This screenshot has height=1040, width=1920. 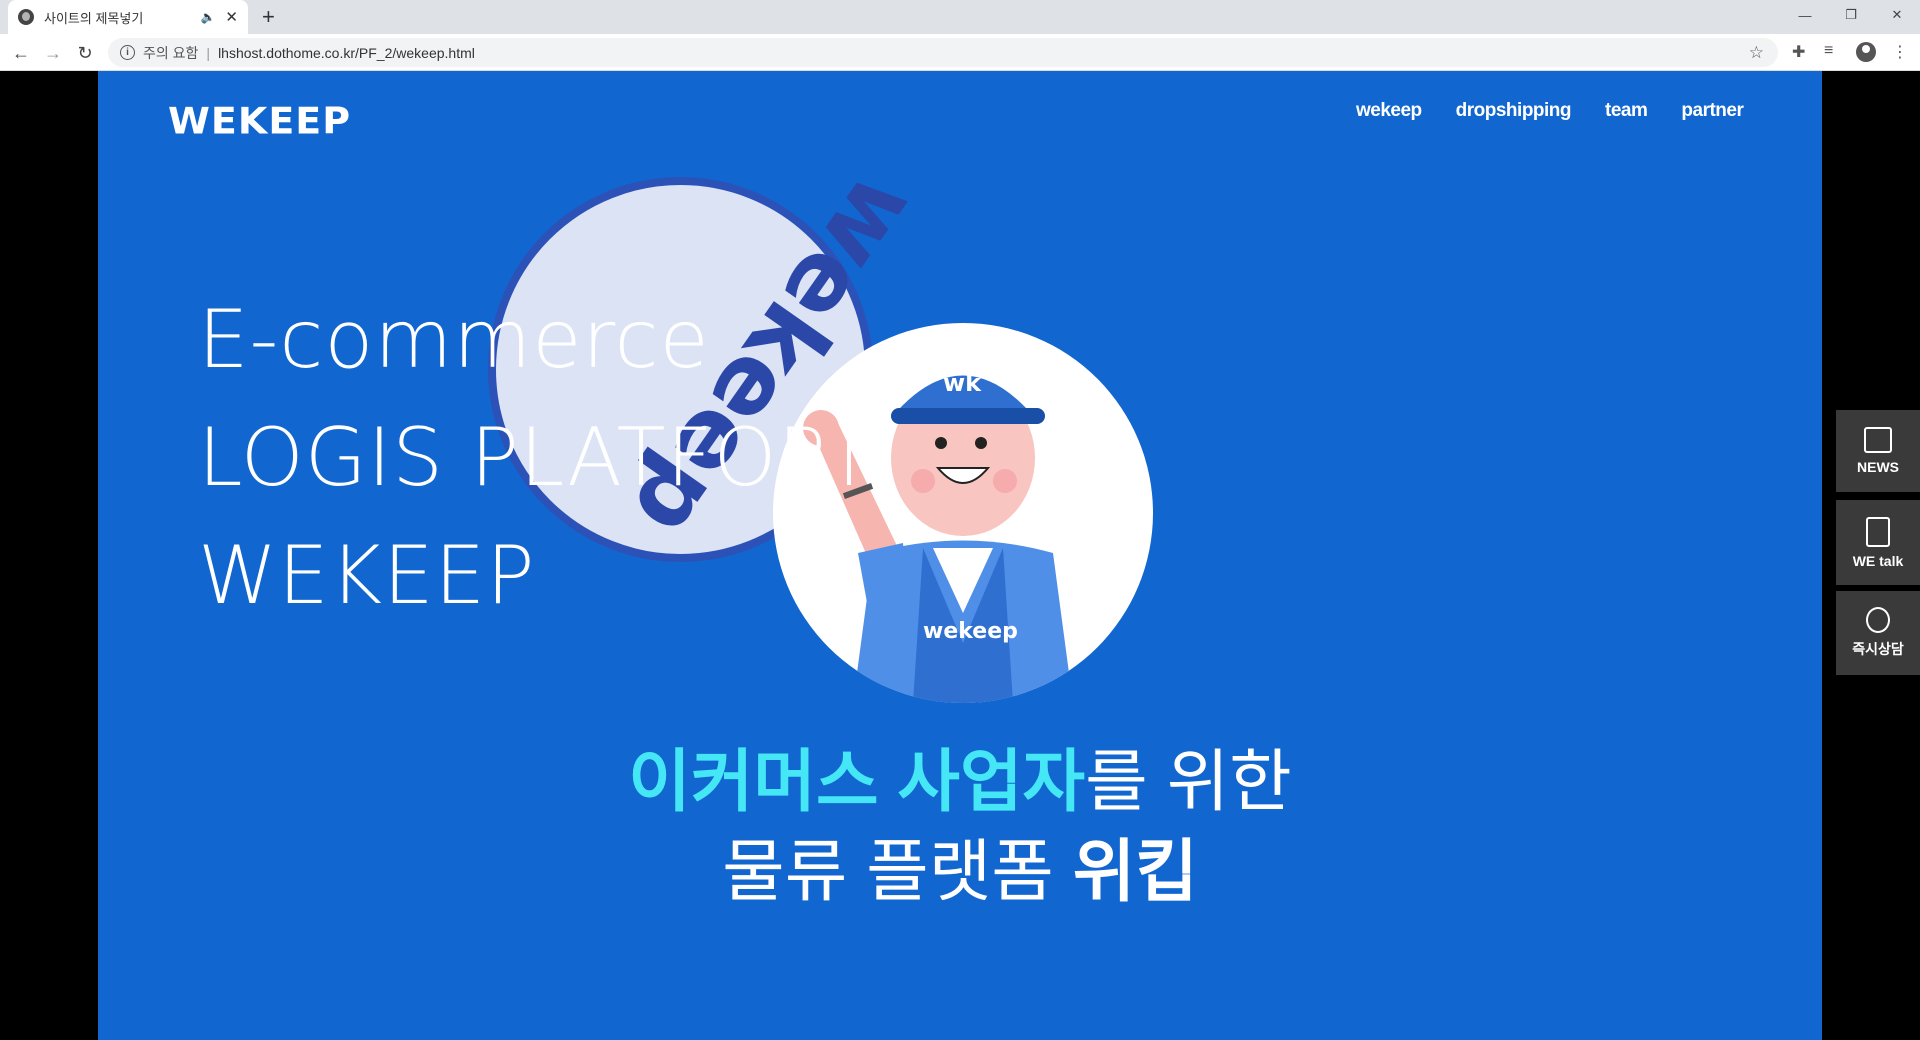 I want to click on forward-icon: →, so click(x=53, y=53).